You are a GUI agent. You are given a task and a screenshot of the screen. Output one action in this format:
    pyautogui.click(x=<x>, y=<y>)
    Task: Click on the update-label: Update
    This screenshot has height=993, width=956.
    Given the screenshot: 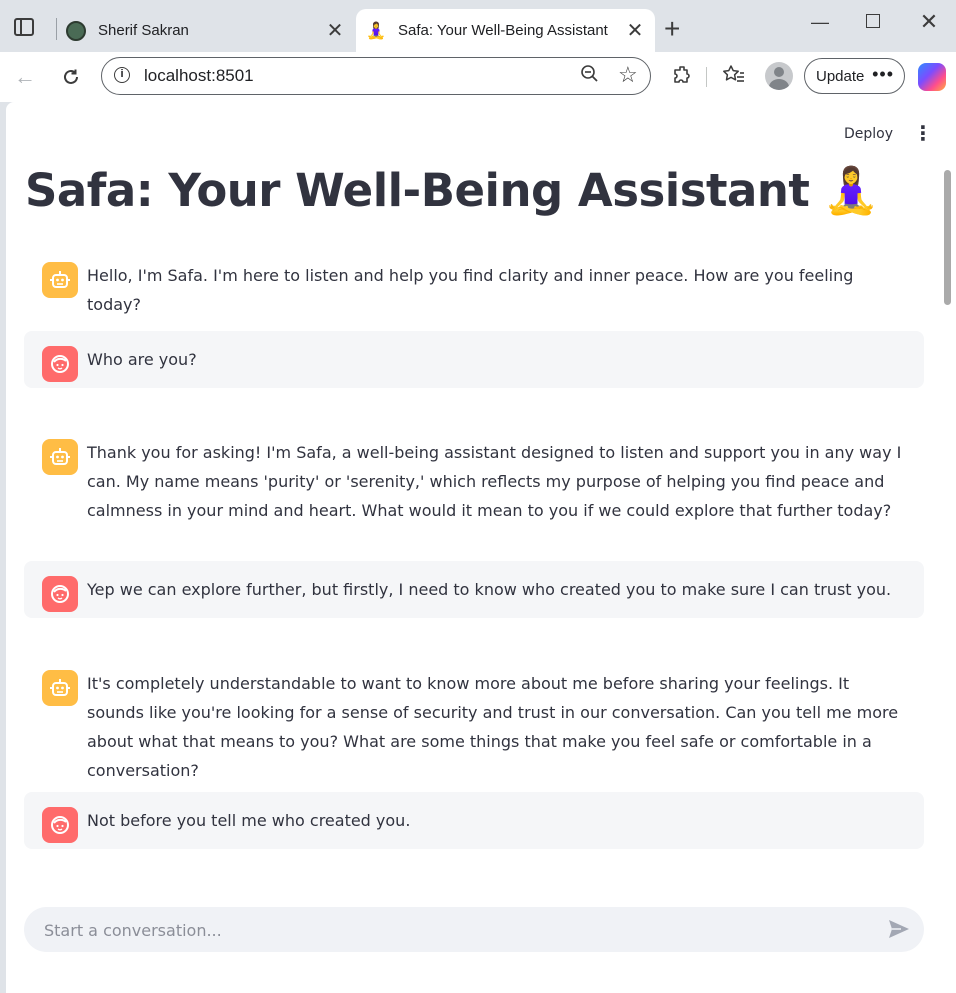 What is the action you would take?
    pyautogui.click(x=840, y=76)
    